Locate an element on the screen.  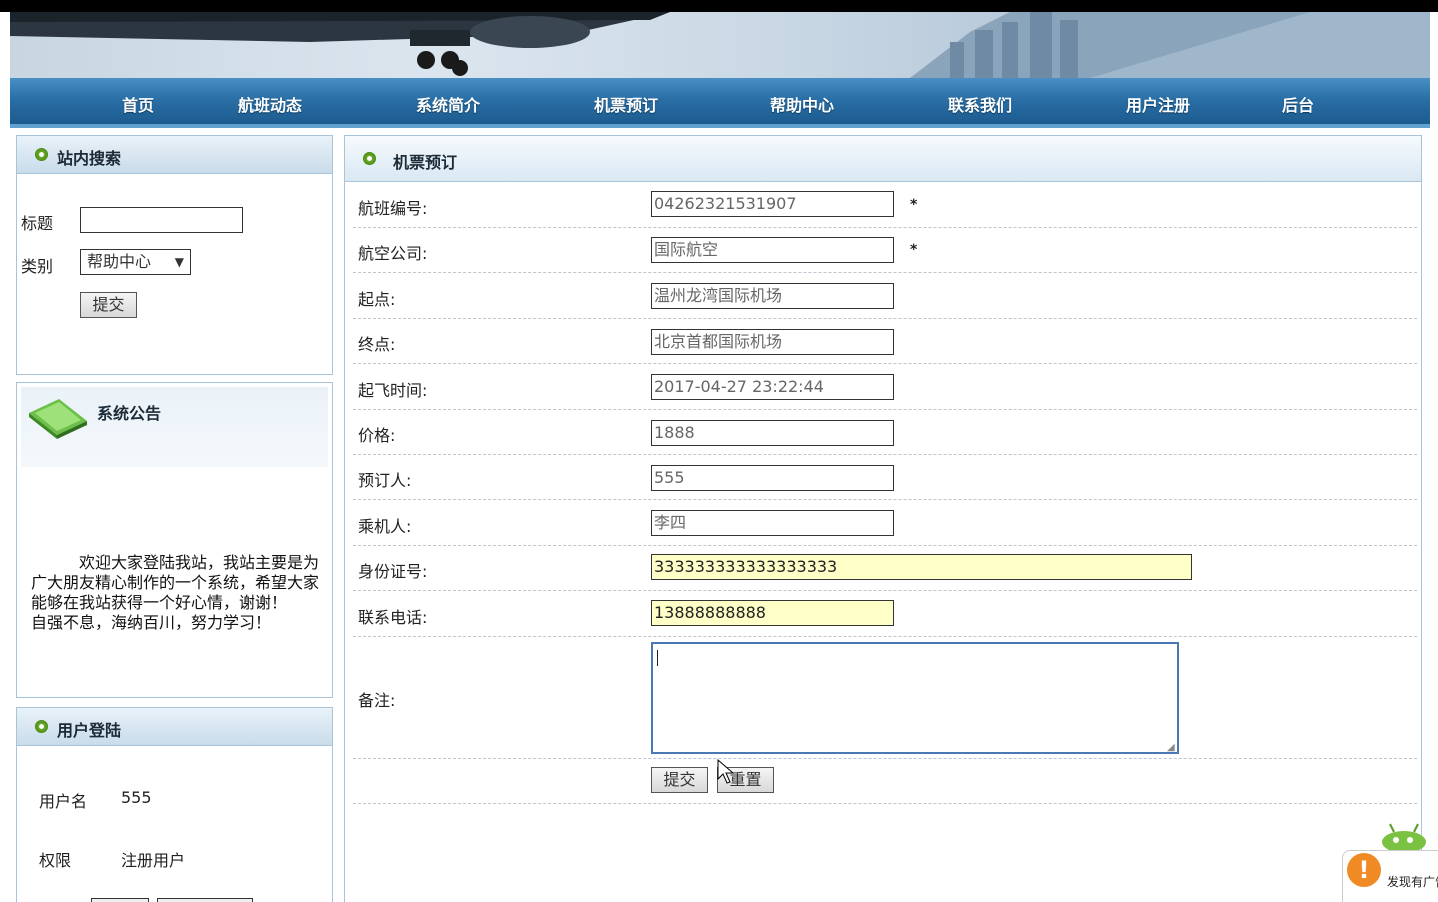
form-row: 价格: 1888 is located at coordinates (885, 432).